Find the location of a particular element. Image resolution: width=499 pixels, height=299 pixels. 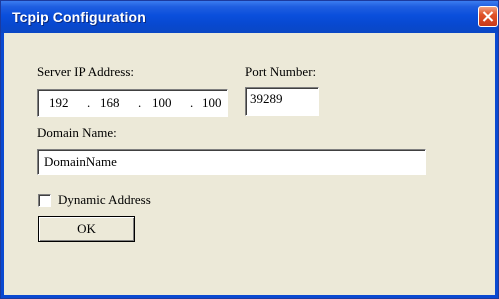

port-number-input: 39289 is located at coordinates (282, 101).